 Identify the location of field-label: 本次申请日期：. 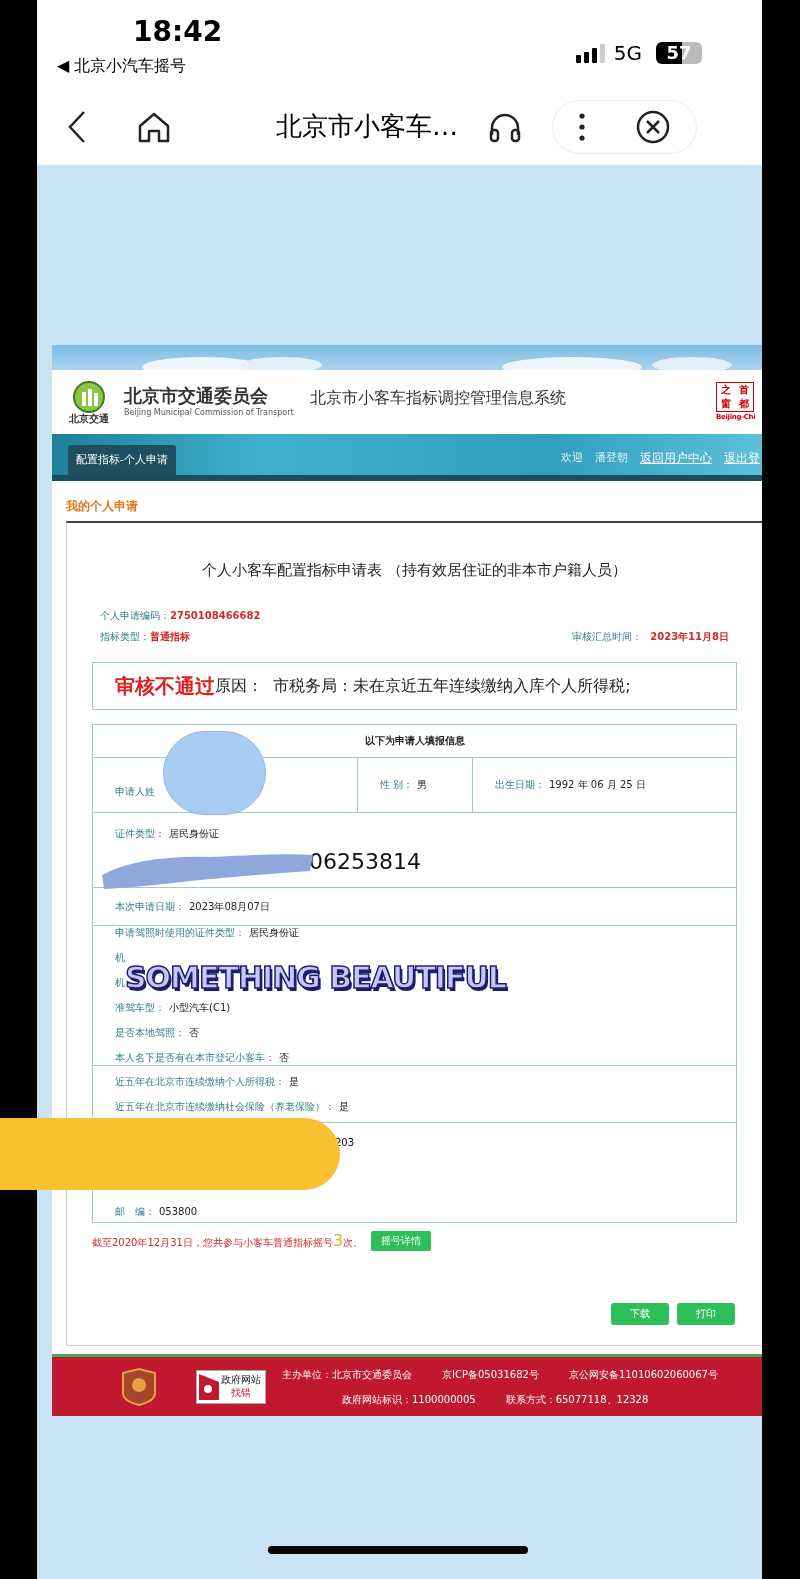
(150, 906).